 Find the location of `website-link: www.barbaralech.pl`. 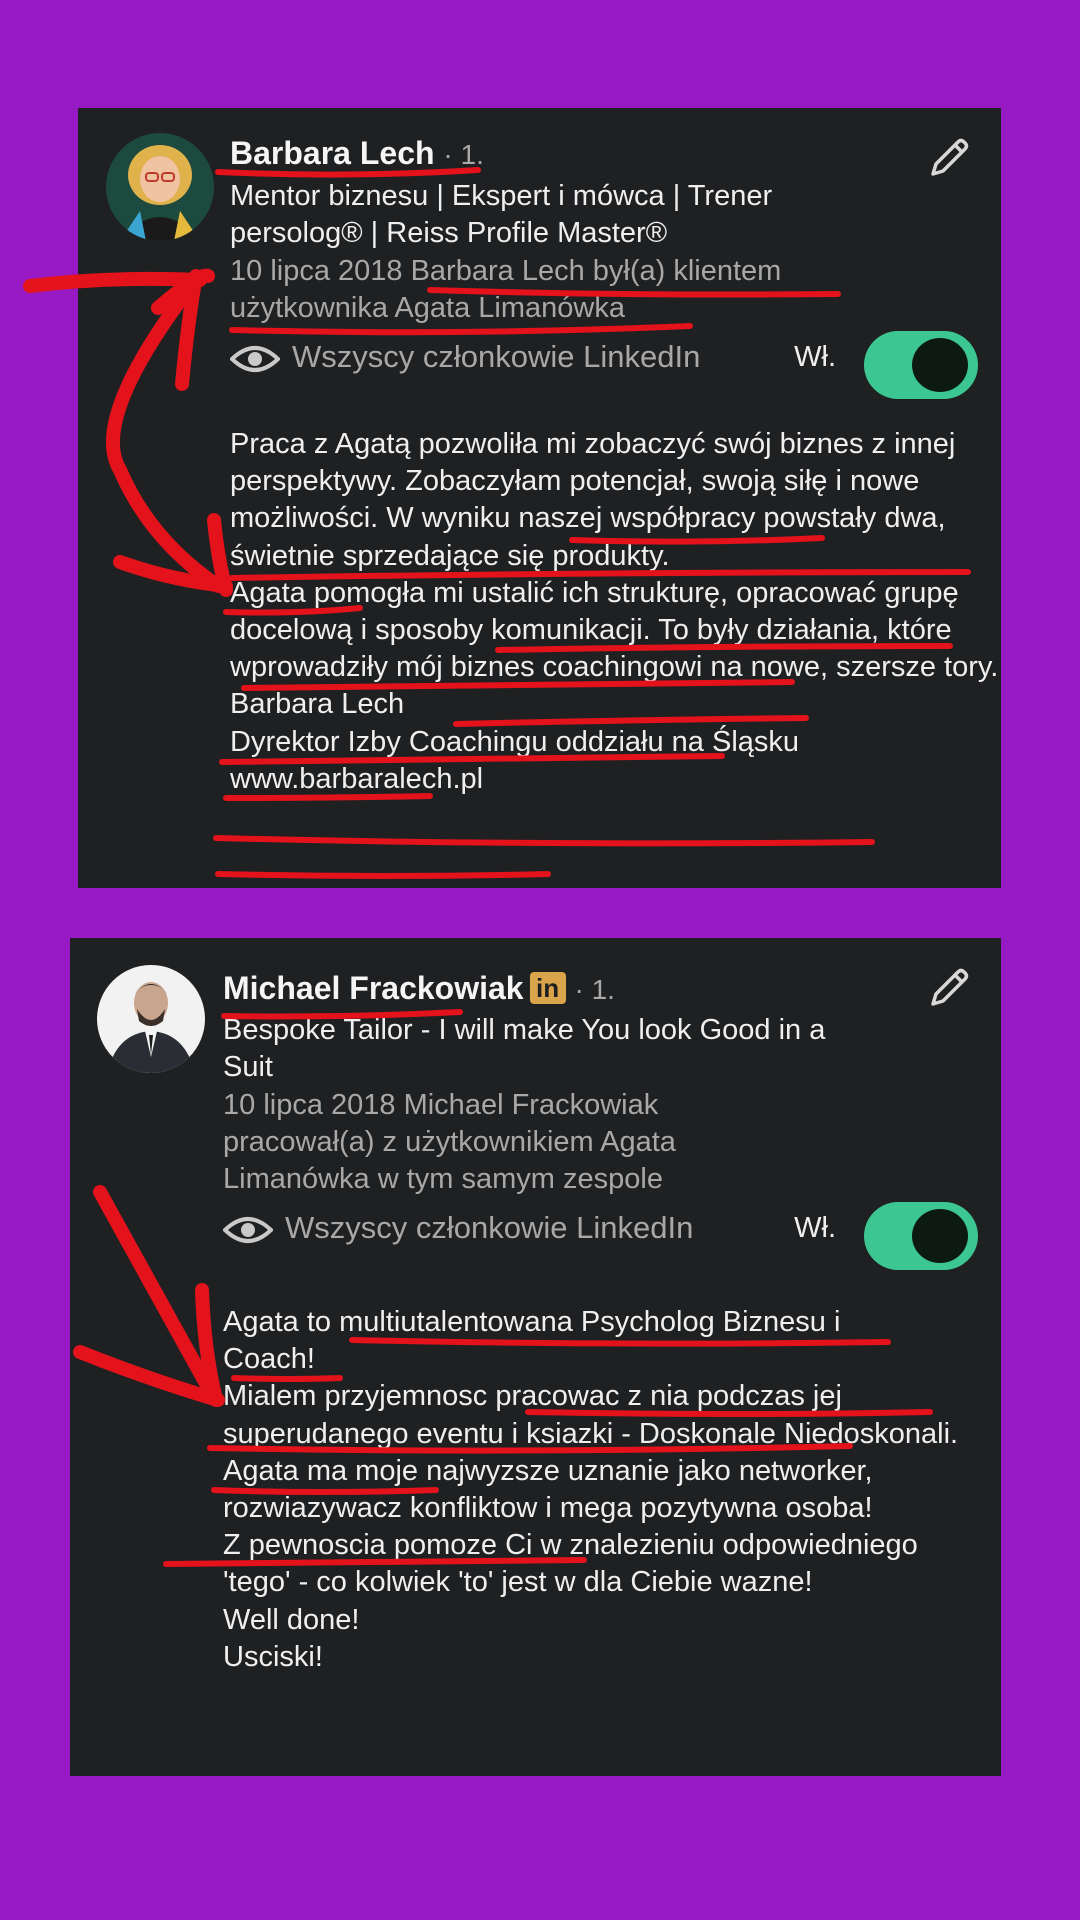

website-link: www.barbaralech.pl is located at coordinates (615, 779).